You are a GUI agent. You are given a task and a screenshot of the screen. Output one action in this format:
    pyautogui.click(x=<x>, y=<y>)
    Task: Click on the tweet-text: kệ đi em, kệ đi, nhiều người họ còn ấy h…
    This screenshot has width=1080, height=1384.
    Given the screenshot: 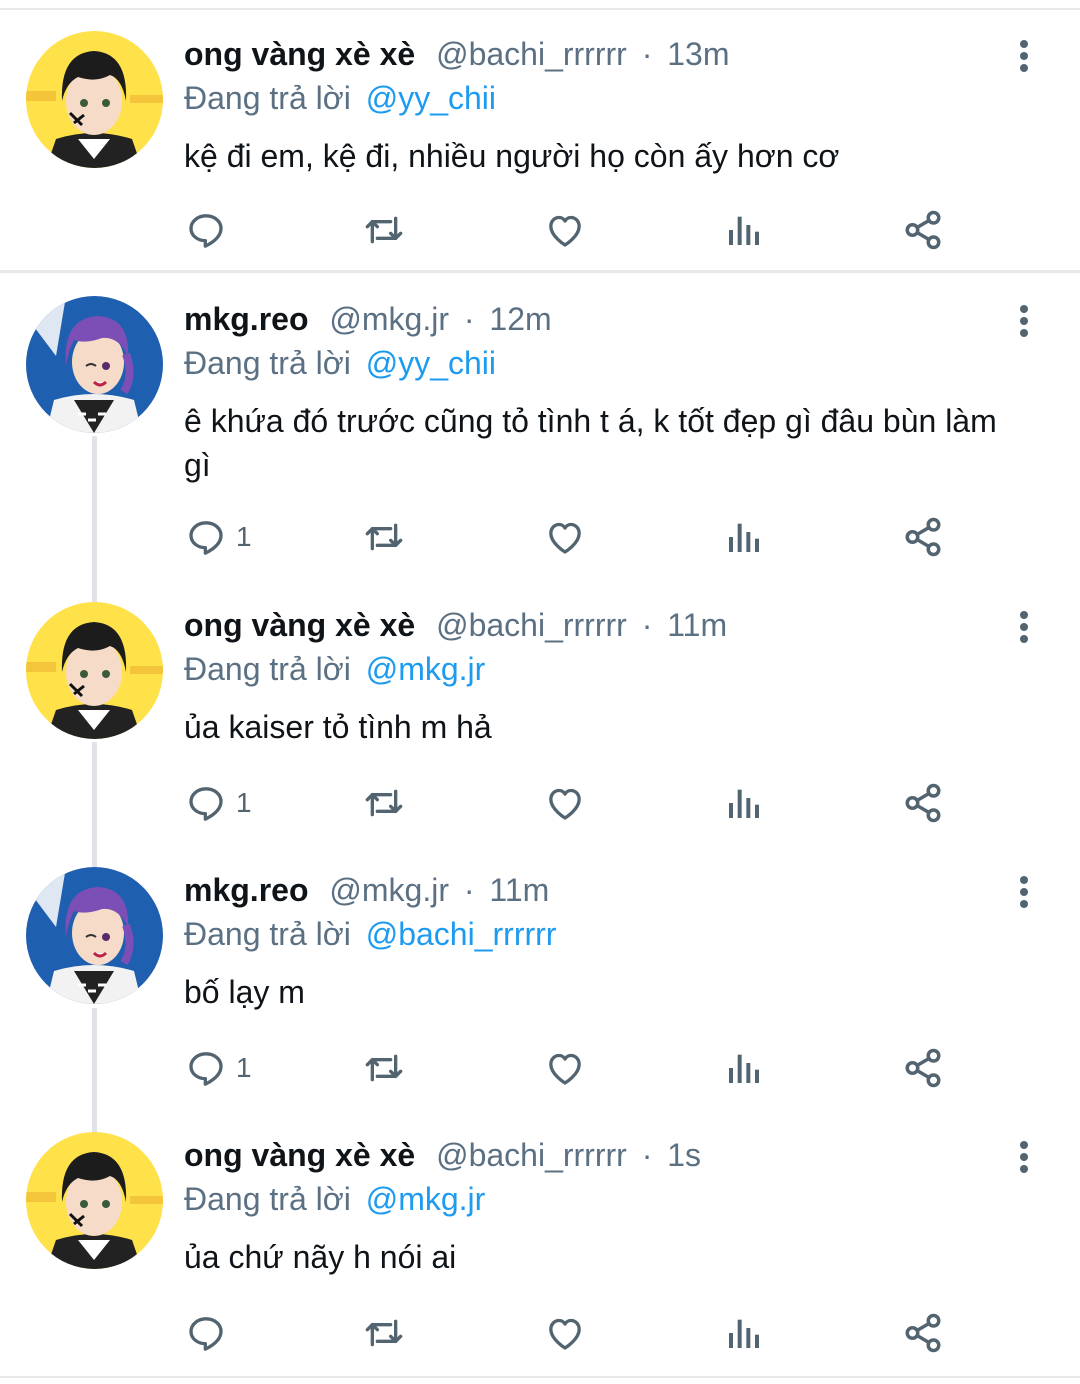 What is the action you would take?
    pyautogui.click(x=512, y=156)
    